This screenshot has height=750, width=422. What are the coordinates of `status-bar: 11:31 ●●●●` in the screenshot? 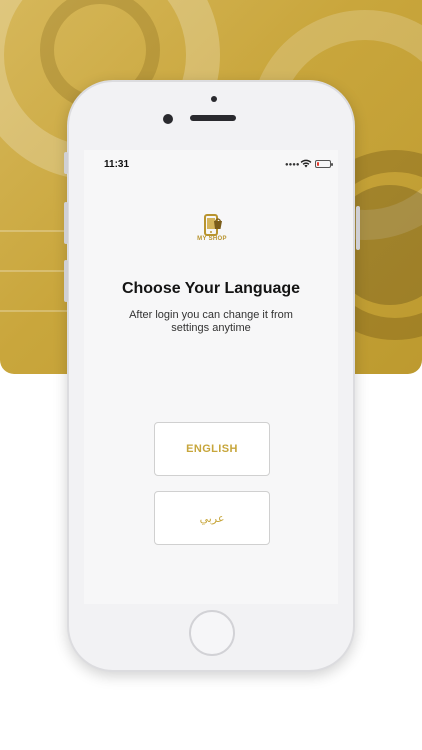 It's located at (211, 163).